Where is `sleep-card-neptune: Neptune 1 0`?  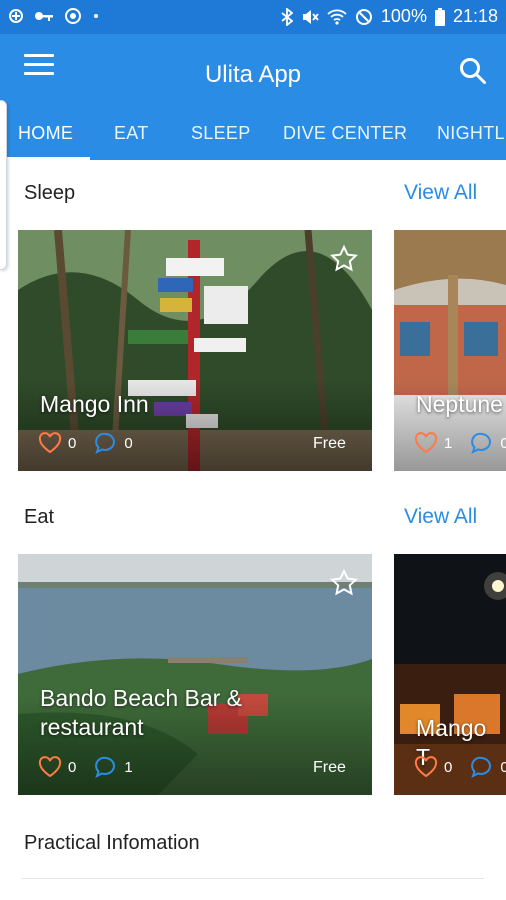
sleep-card-neptune: Neptune 1 0 is located at coordinates (450, 350).